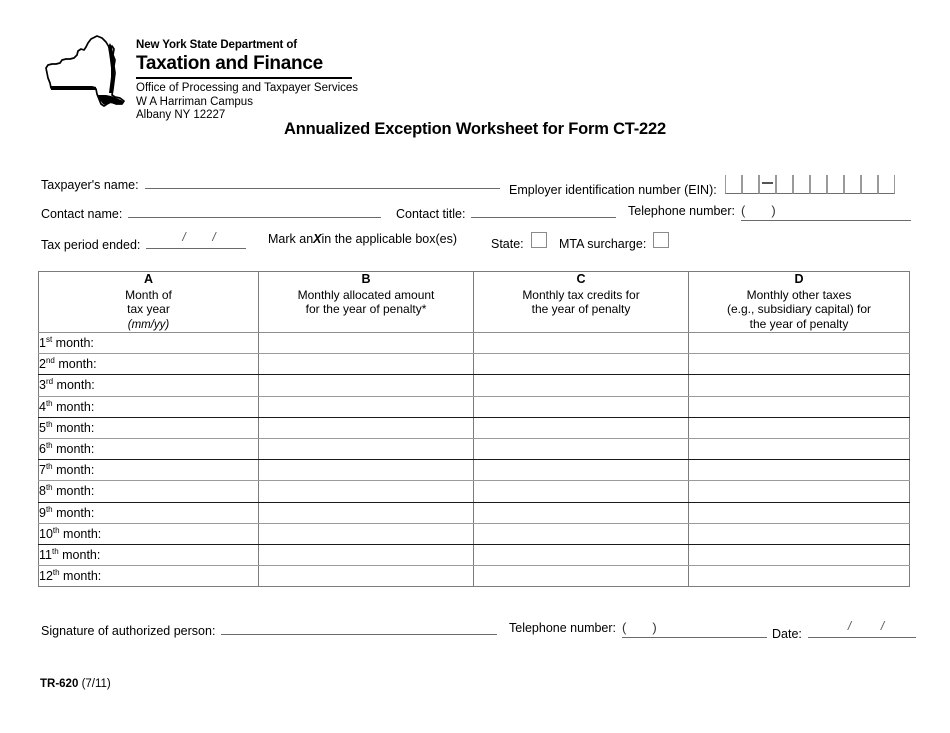 The width and height of the screenshot is (950, 733). What do you see at coordinates (581, 294) in the screenshot?
I see `column-c-line-1: Monthly tax credits for` at bounding box center [581, 294].